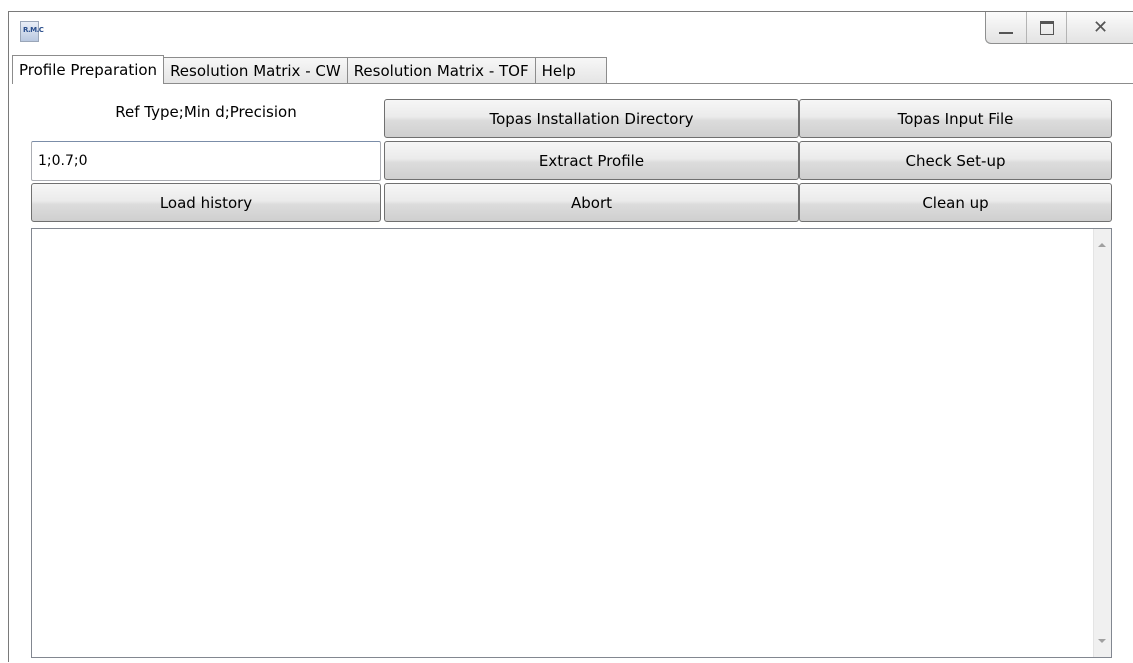  Describe the element at coordinates (572, 83) in the screenshot. I see `tab-divider` at that location.